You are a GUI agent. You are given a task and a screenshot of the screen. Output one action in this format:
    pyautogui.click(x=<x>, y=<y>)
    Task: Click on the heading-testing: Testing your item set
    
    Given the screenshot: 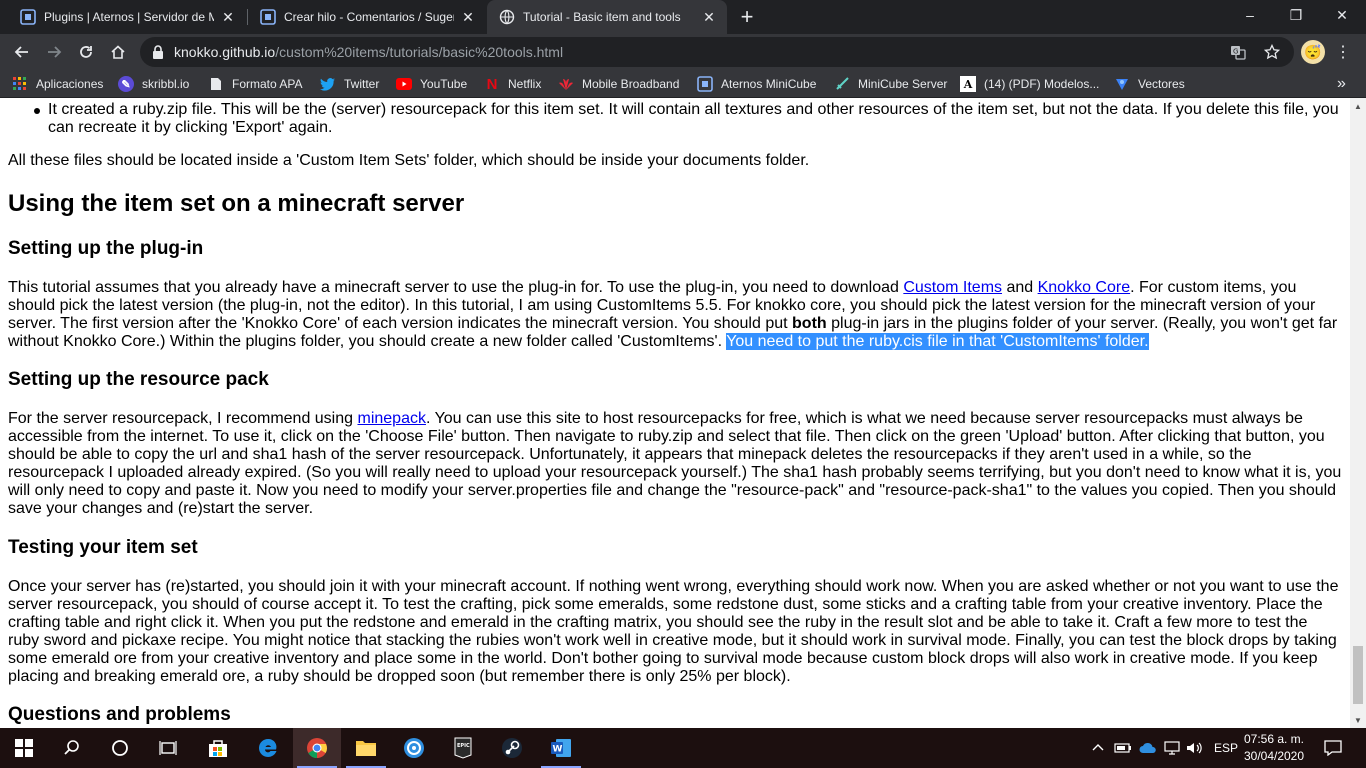 What is the action you would take?
    pyautogui.click(x=103, y=547)
    